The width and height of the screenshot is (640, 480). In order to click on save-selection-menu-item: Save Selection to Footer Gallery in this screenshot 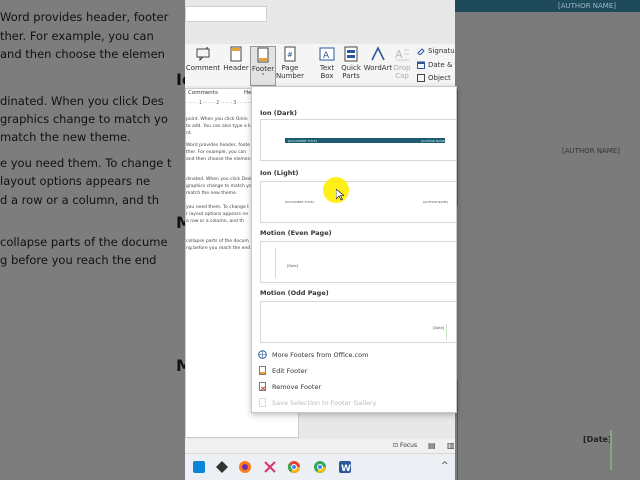, I will do `click(317, 402)`.